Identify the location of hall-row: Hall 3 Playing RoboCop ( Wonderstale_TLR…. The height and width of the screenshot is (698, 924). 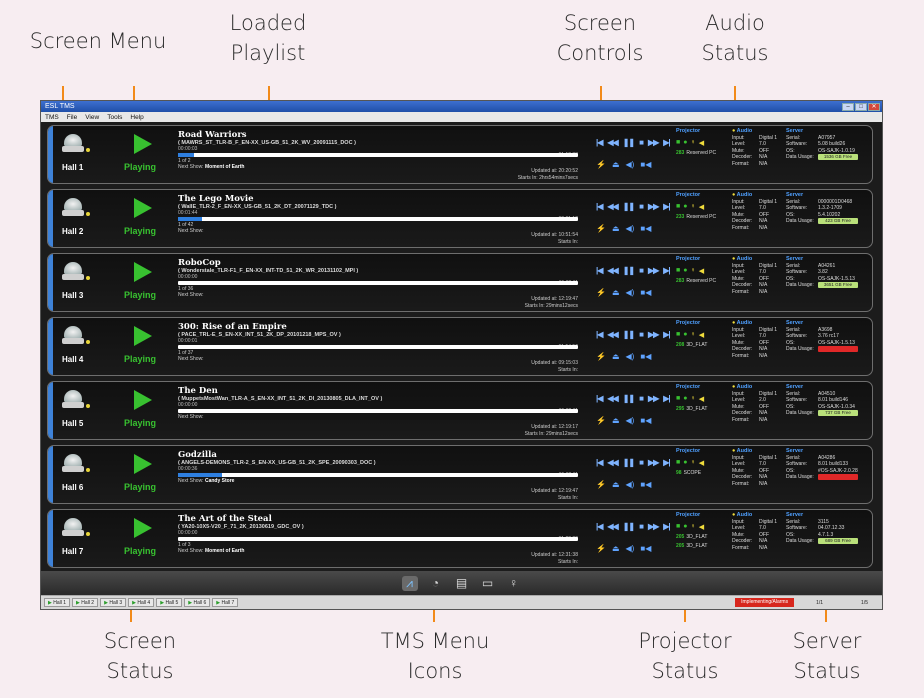
(460, 282).